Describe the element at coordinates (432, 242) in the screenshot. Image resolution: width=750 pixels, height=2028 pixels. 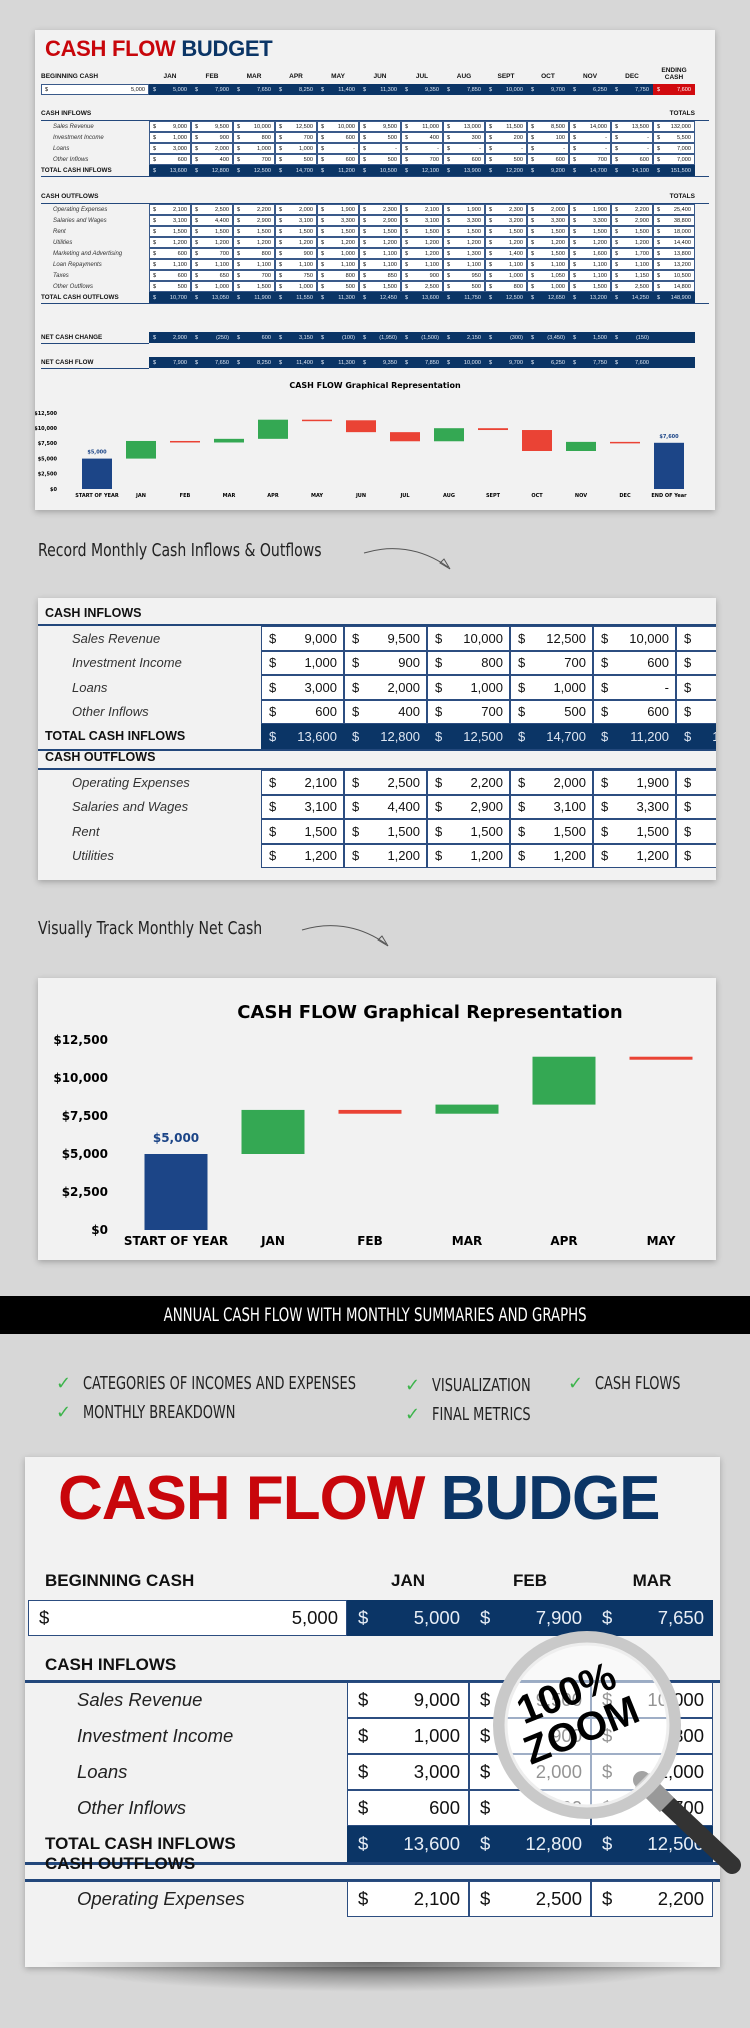
I see `amount: 1,200` at that location.